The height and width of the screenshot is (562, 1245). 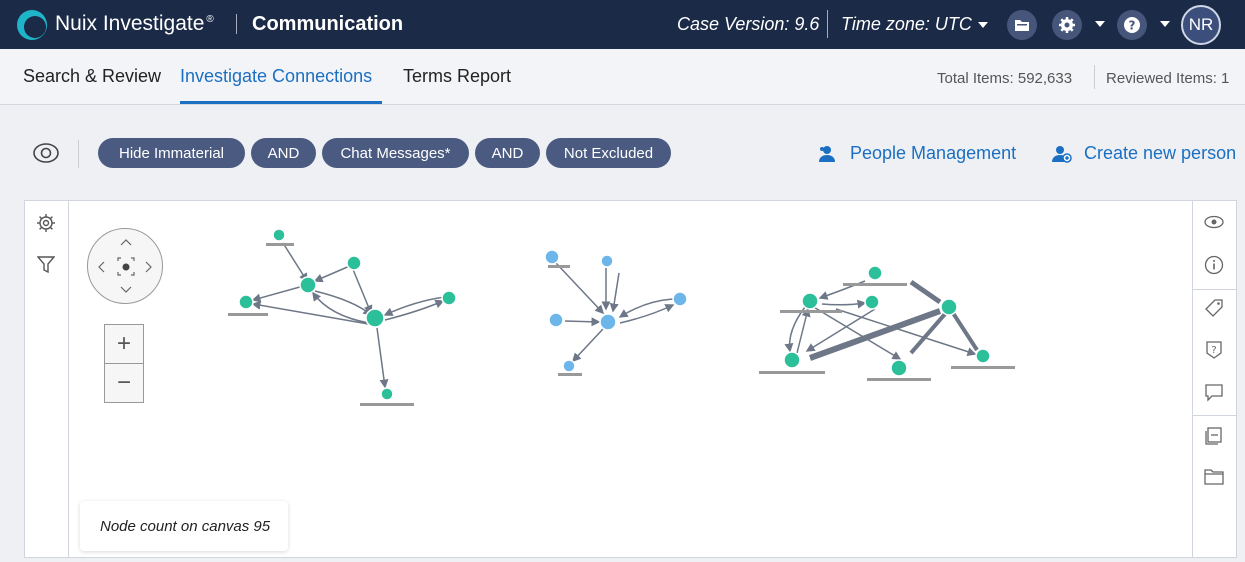 What do you see at coordinates (1168, 78) in the screenshot?
I see `reviewed-items: Reviewed Items: 1` at bounding box center [1168, 78].